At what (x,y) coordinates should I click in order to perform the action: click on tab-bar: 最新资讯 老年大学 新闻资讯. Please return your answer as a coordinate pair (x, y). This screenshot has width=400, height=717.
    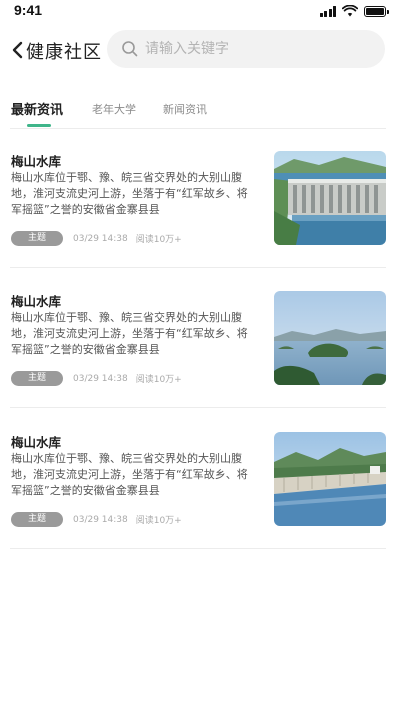
    Looking at the image, I should click on (200, 112).